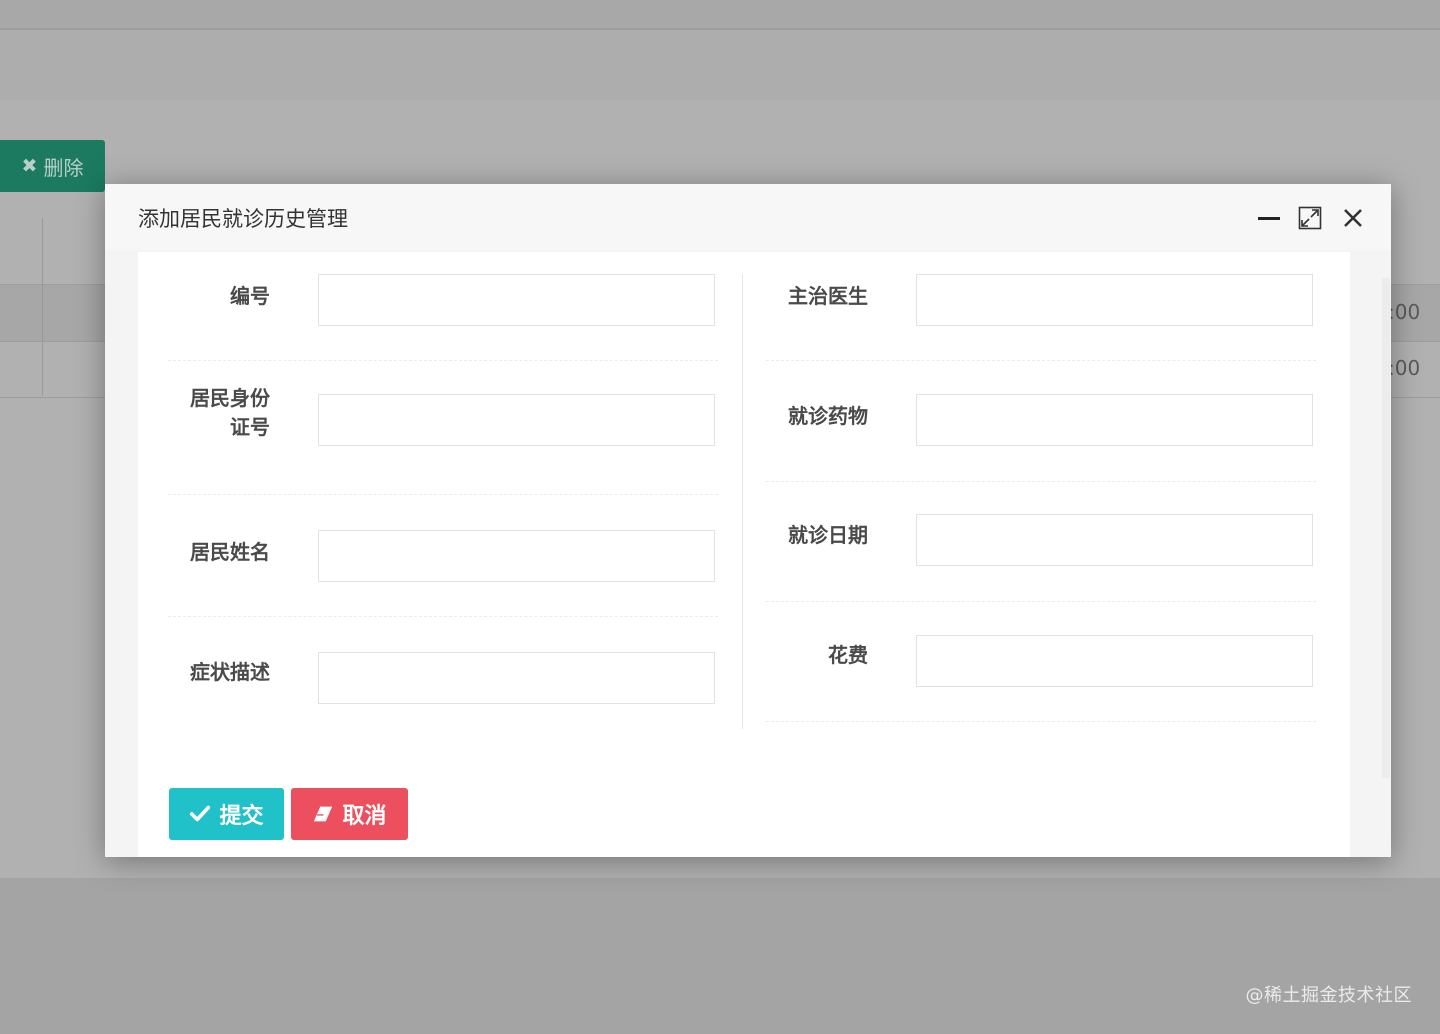  What do you see at coordinates (230, 398) in the screenshot?
I see `field-label-line: 居民身份` at bounding box center [230, 398].